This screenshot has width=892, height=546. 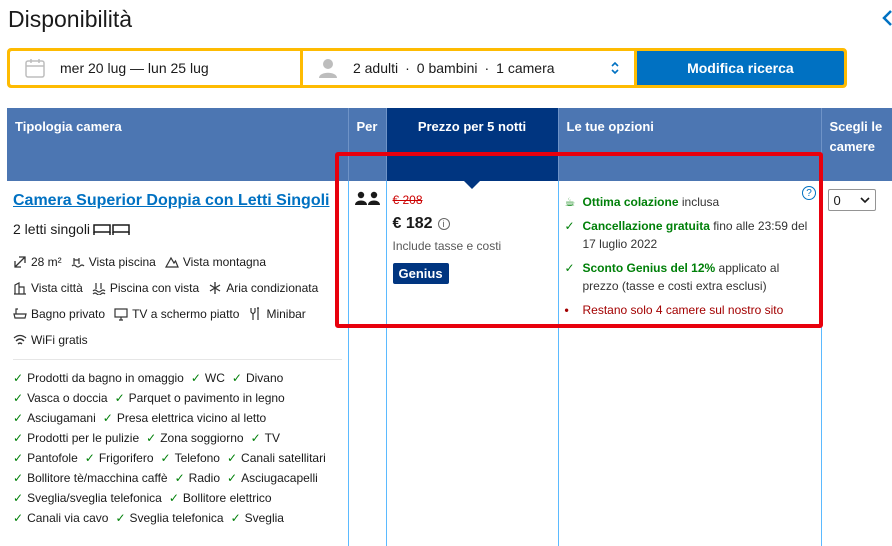 I want to click on facility-label: Bagno privato, so click(x=68, y=314).